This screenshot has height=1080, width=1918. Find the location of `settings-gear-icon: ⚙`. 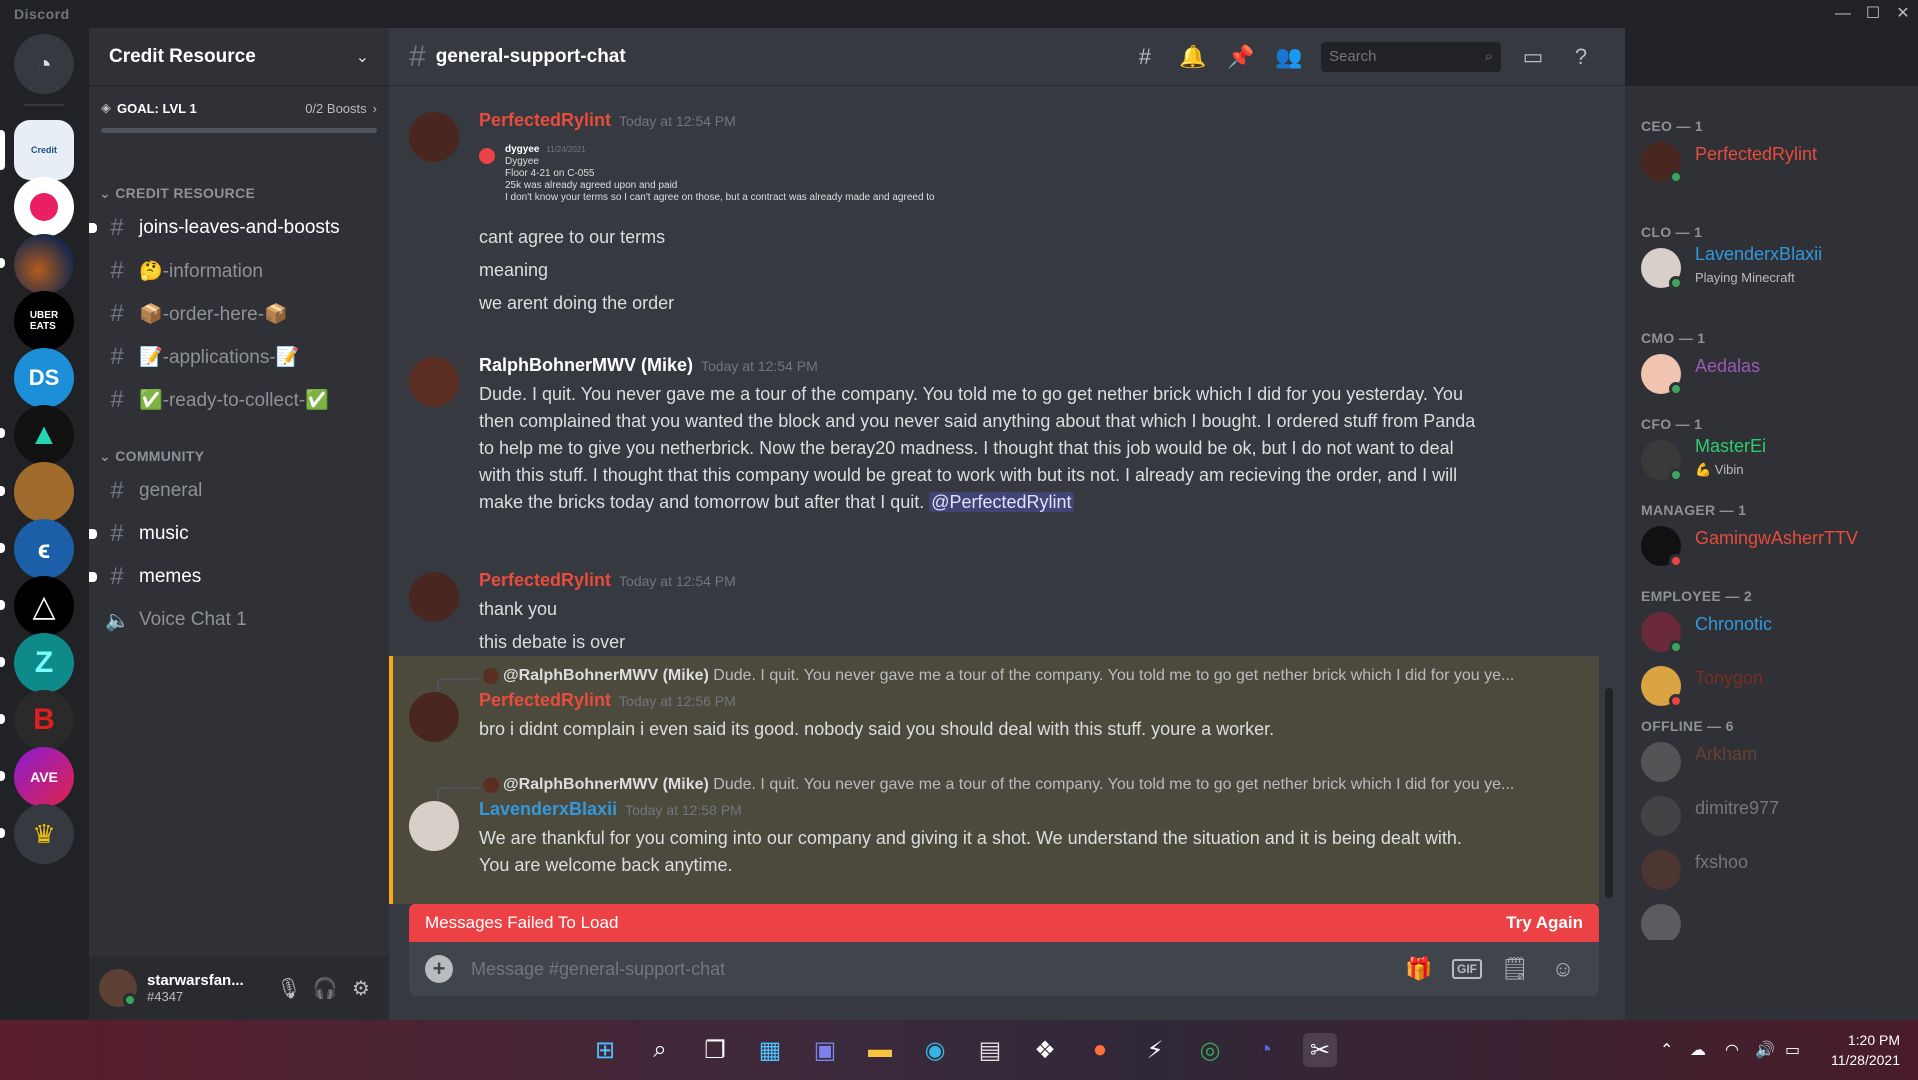

settings-gear-icon: ⚙ is located at coordinates (361, 988).